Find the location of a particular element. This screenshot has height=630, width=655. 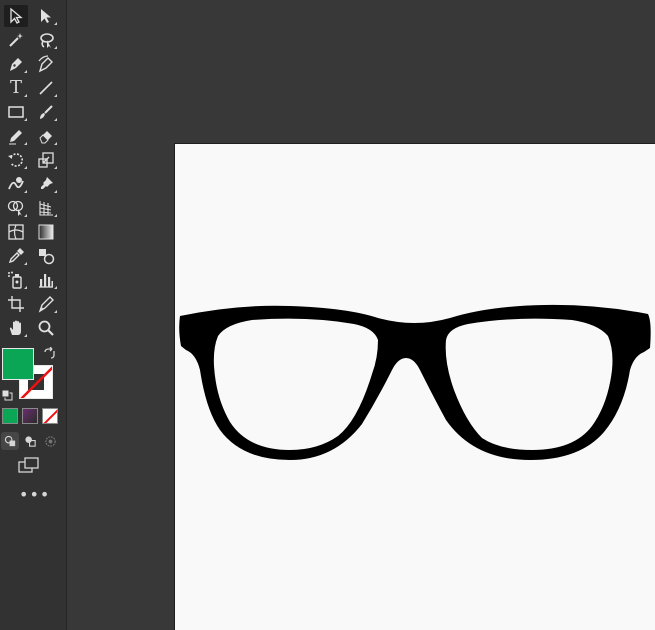

type-icon: T is located at coordinates (15, 87).